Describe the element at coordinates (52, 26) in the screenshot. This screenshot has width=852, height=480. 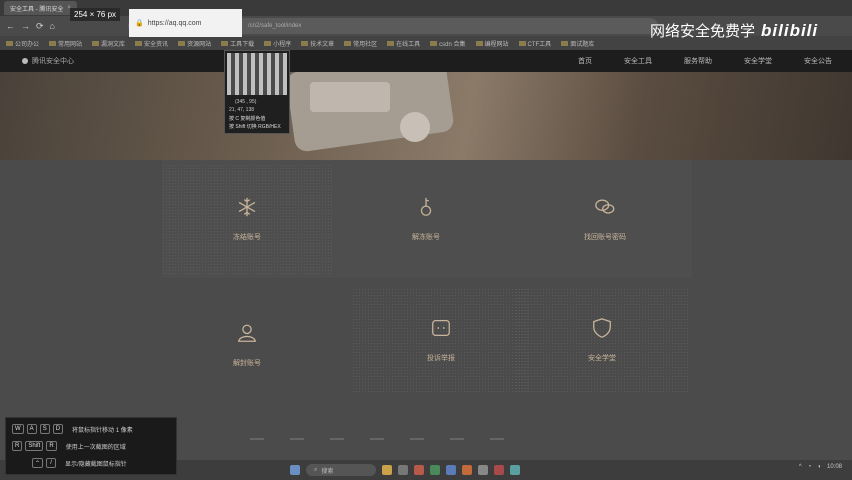
I see `home-icon: ⌂` at that location.